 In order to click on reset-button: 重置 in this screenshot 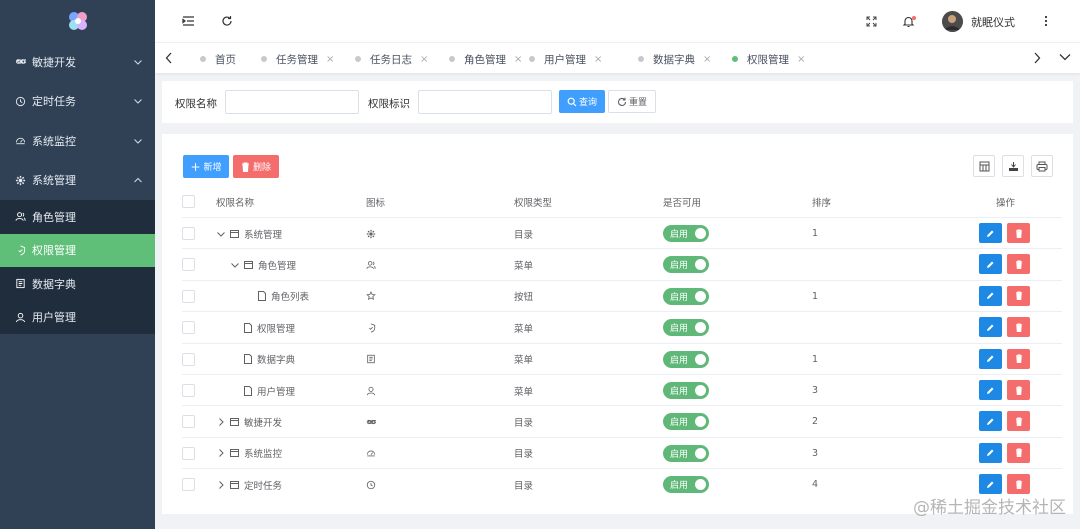, I will do `click(632, 101)`.